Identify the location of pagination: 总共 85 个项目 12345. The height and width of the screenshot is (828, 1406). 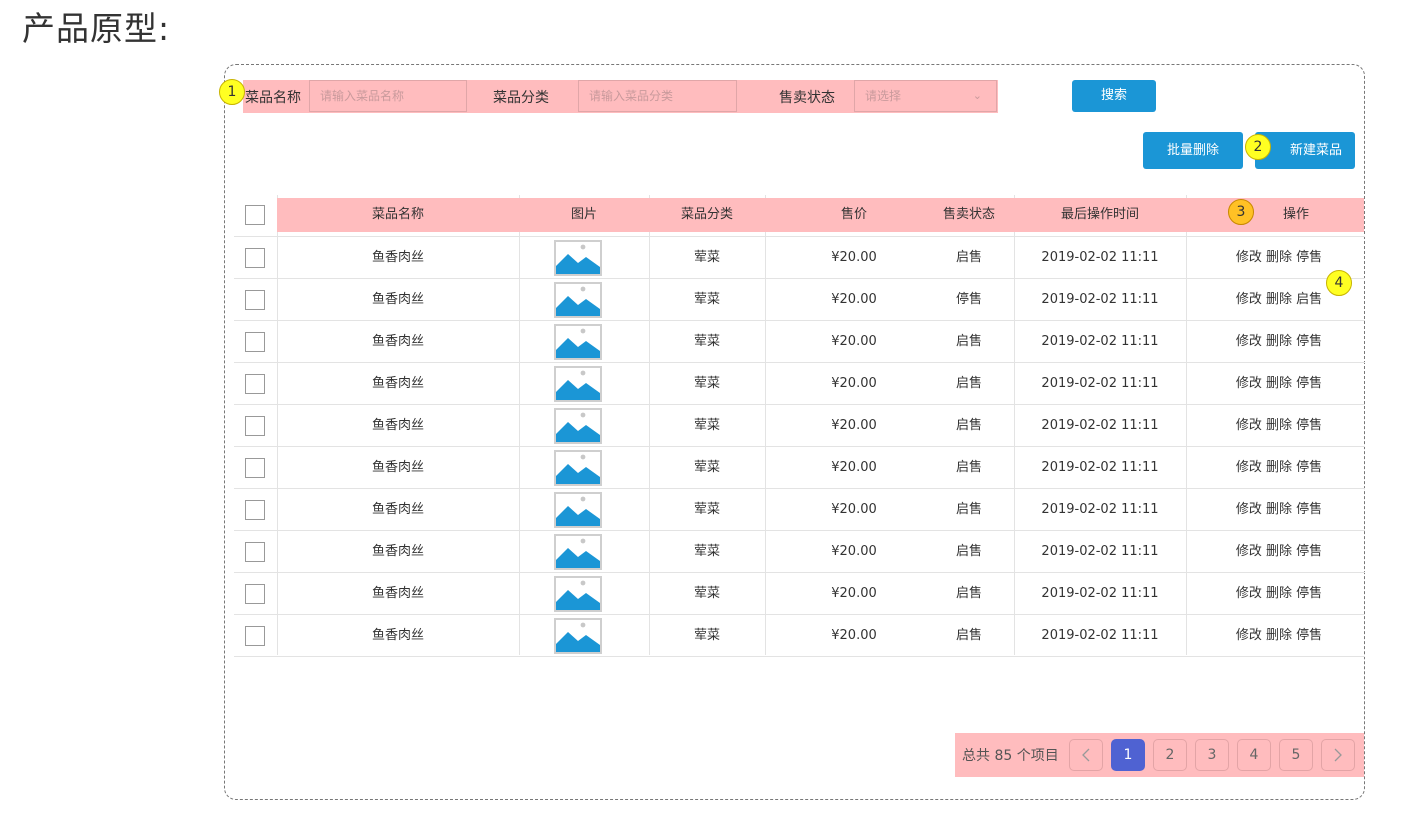
(1159, 755).